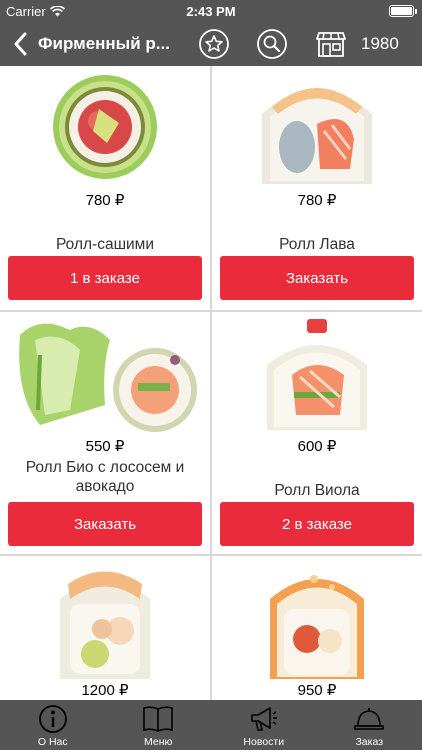  I want to click on tab-about: О Нас, so click(53, 725).